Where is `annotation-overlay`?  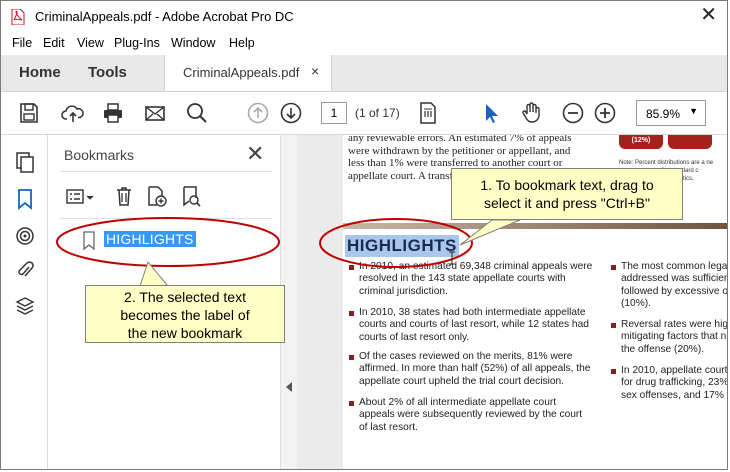 annotation-overlay is located at coordinates (288, 252).